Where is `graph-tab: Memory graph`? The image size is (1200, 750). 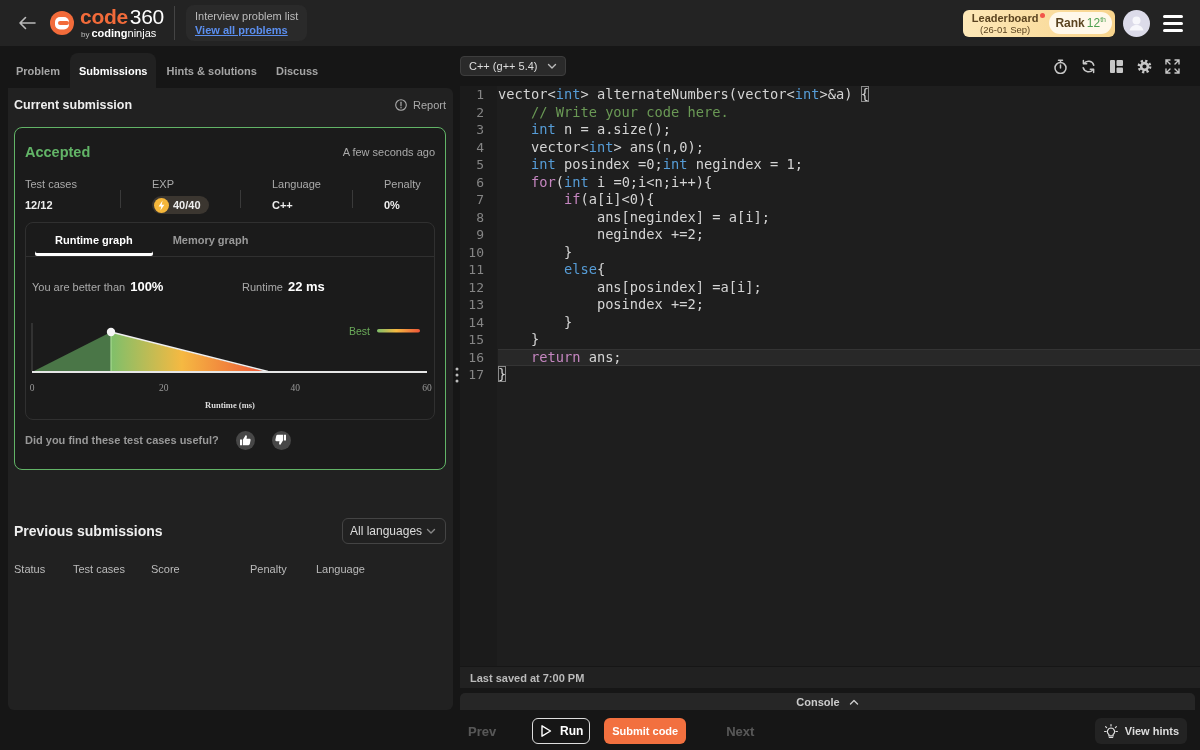
graph-tab: Memory graph is located at coordinates (210, 239).